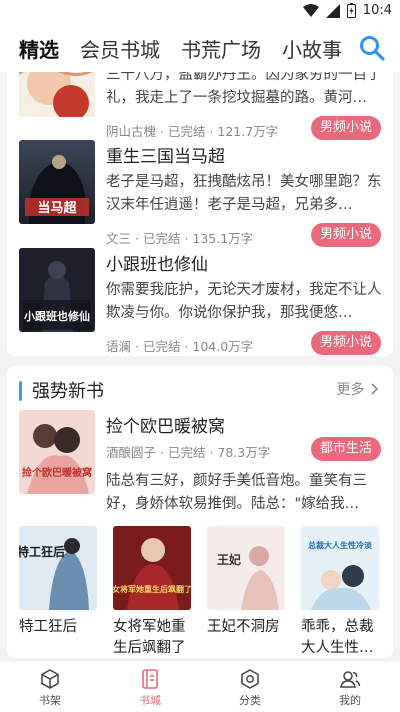  I want to click on nav-bookshelf: 书架, so click(50, 686).